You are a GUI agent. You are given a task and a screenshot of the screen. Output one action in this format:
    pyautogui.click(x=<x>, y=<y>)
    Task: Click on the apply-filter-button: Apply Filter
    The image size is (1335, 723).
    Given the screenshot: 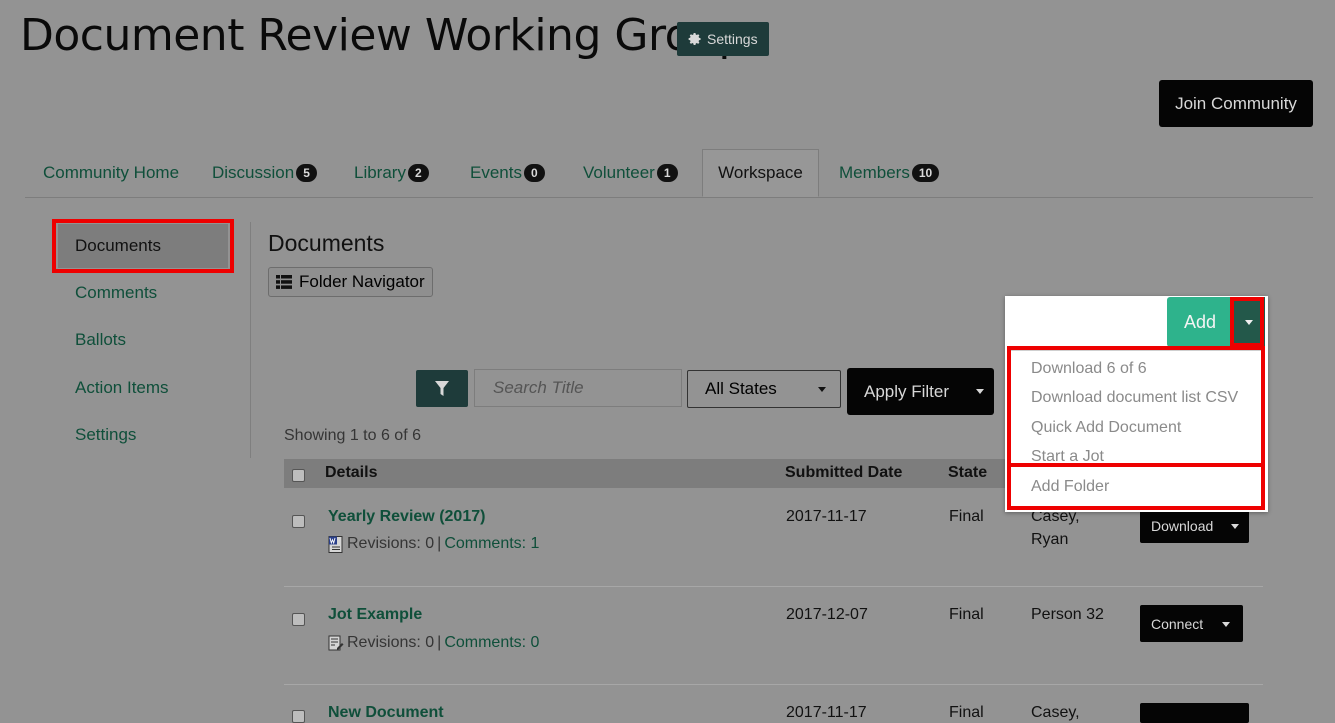 What is the action you would take?
    pyautogui.click(x=920, y=391)
    